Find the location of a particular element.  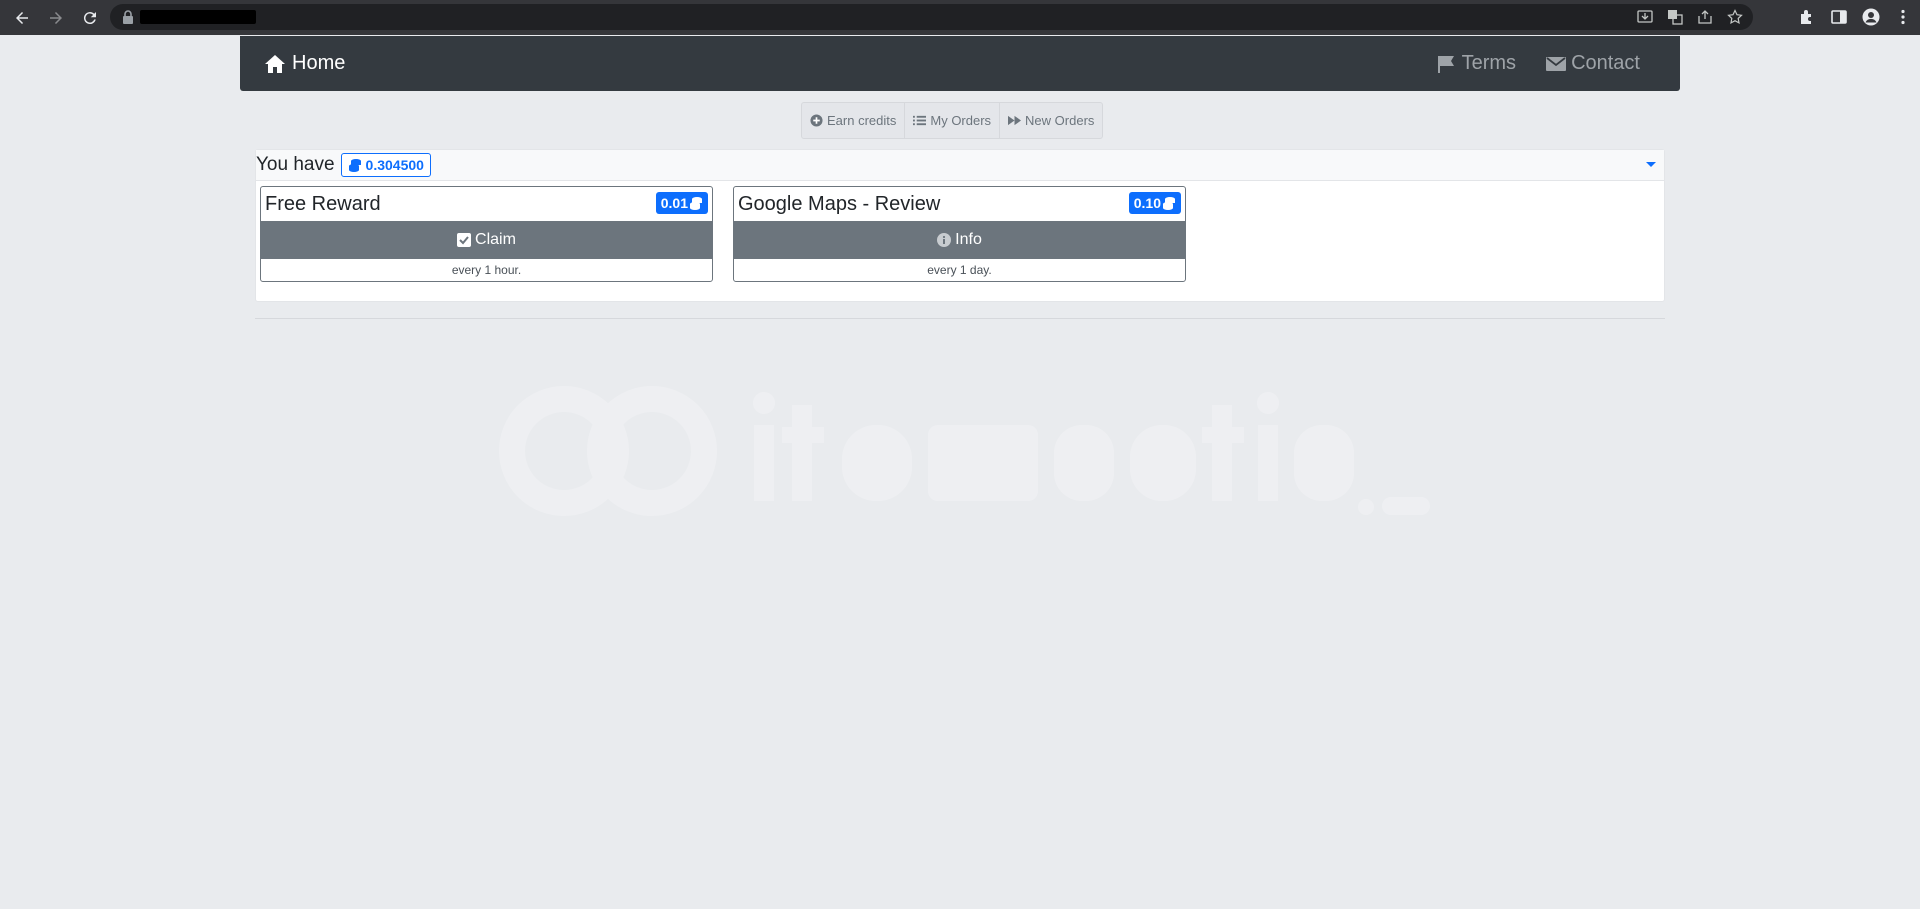

terms-link: Terms is located at coordinates (1476, 63).